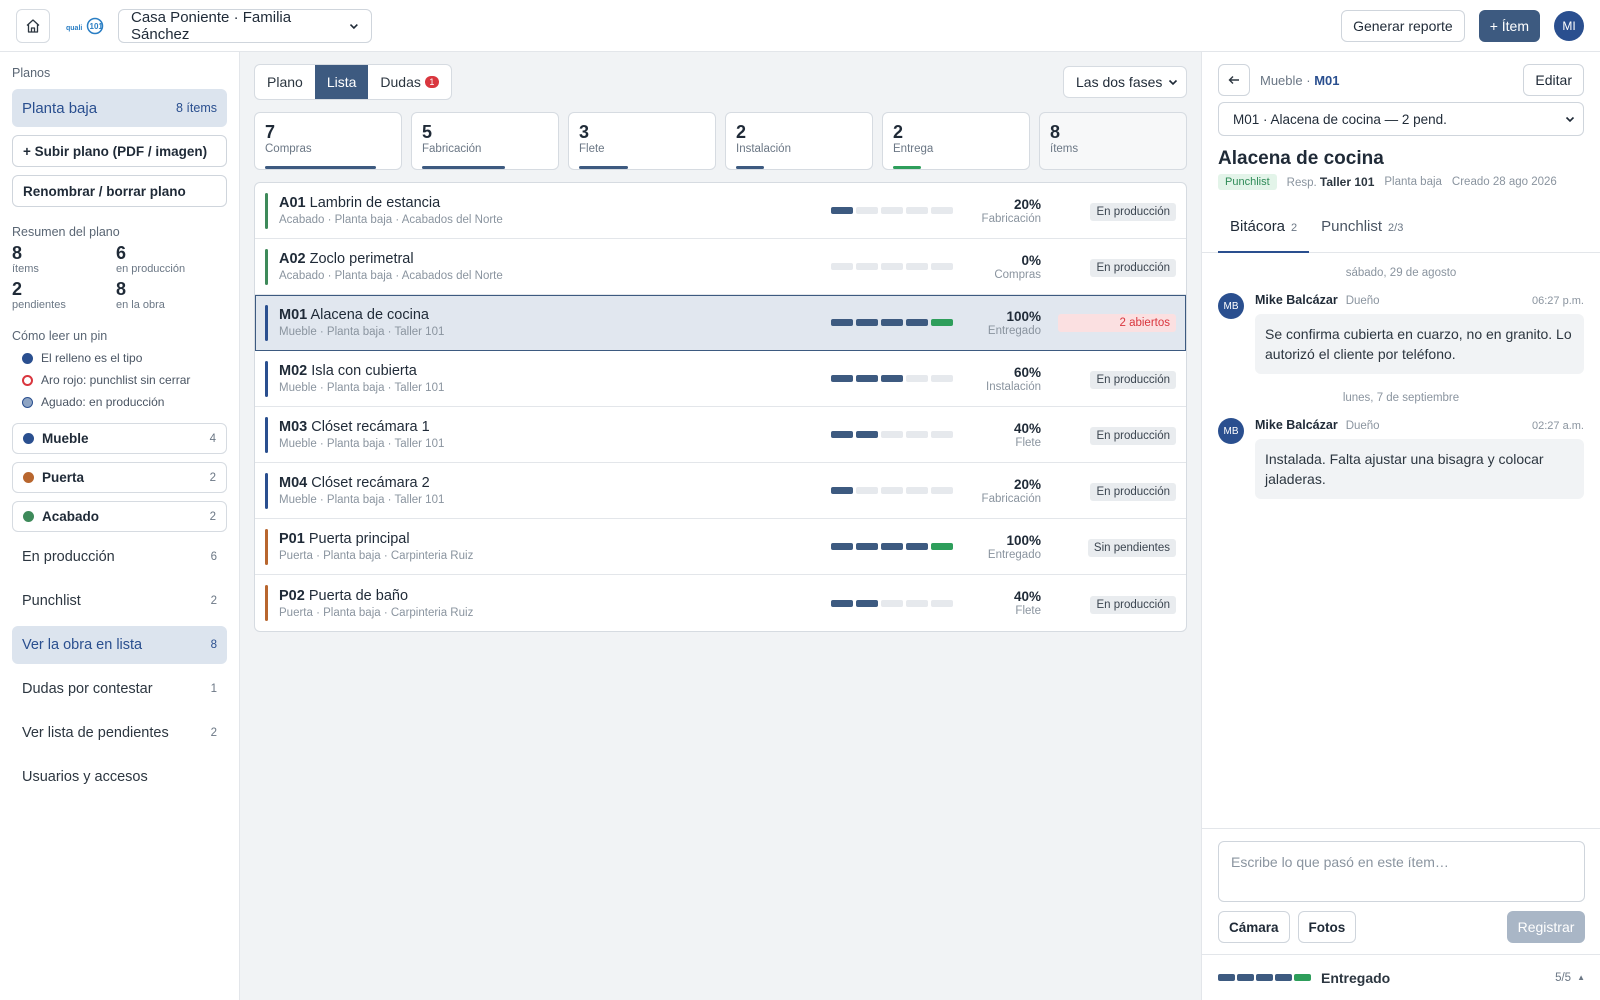 The width and height of the screenshot is (1600, 1000). Describe the element at coordinates (65, 438) in the screenshot. I see `type-name: Mueble` at that location.